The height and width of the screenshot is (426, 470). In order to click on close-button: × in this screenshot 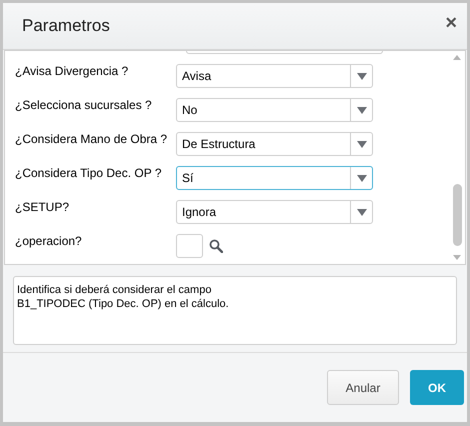, I will do `click(451, 26)`.